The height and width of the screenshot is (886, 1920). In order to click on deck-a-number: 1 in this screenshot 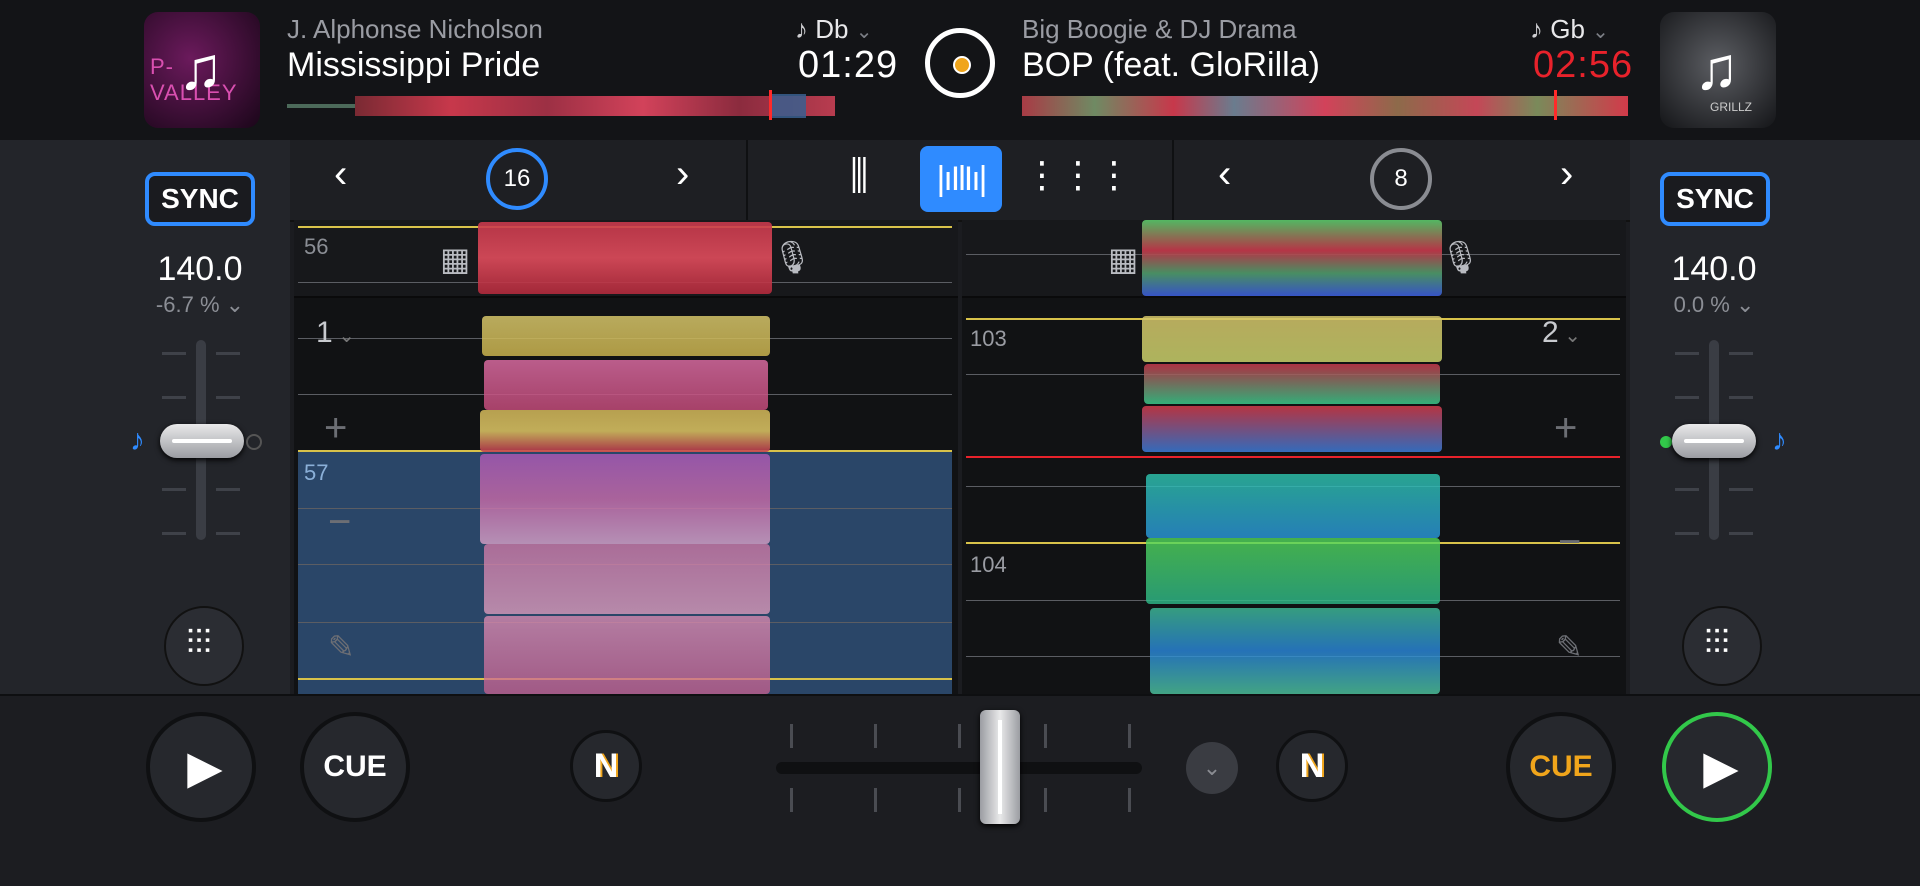, I will do `click(324, 332)`.